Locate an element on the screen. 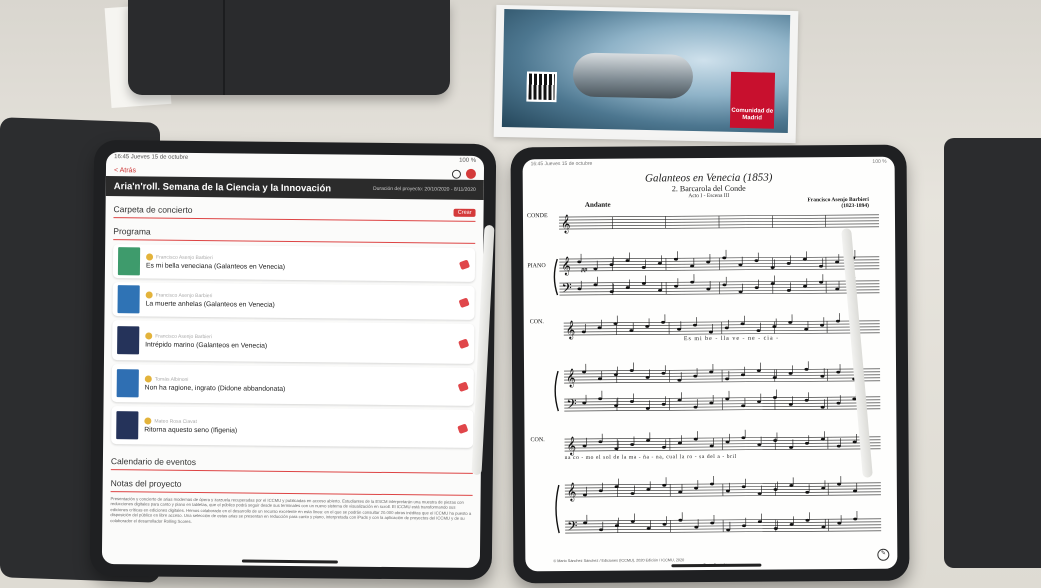 Image resolution: width=1041 pixels, height=588 pixels. back-button: < Atrás is located at coordinates (125, 170).